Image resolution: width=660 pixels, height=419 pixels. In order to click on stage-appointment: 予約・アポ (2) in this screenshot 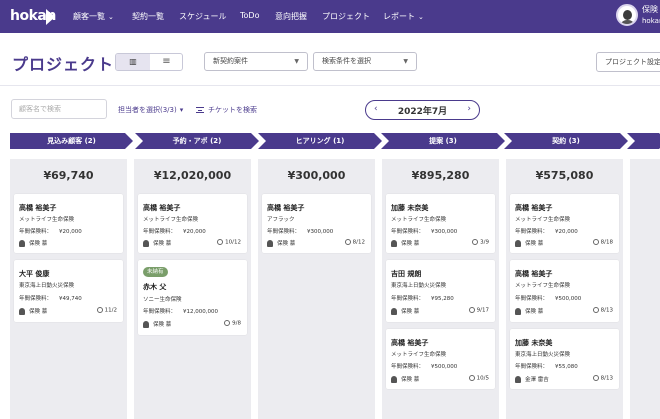, I will do `click(197, 141)`.